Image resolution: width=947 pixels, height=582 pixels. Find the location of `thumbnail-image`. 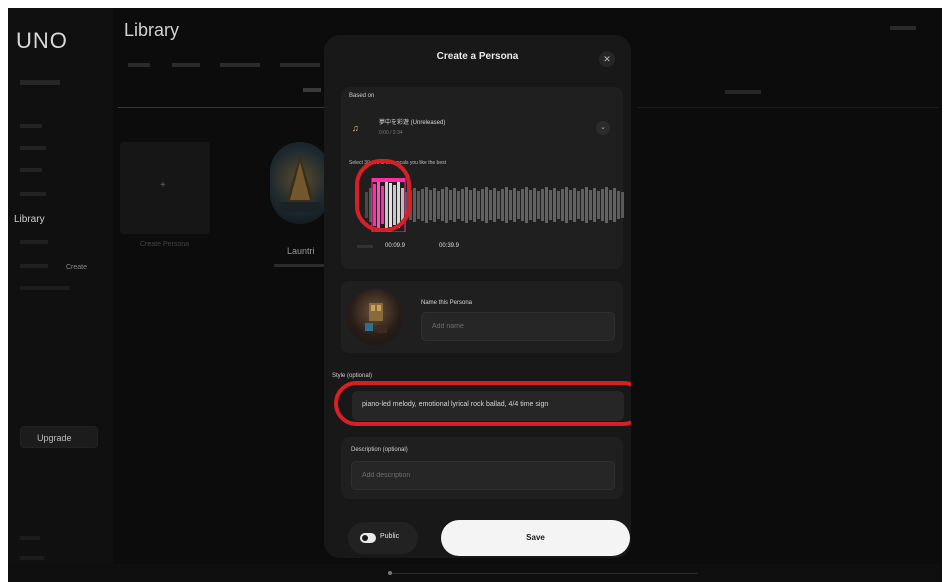

thumbnail-image is located at coordinates (376, 318).